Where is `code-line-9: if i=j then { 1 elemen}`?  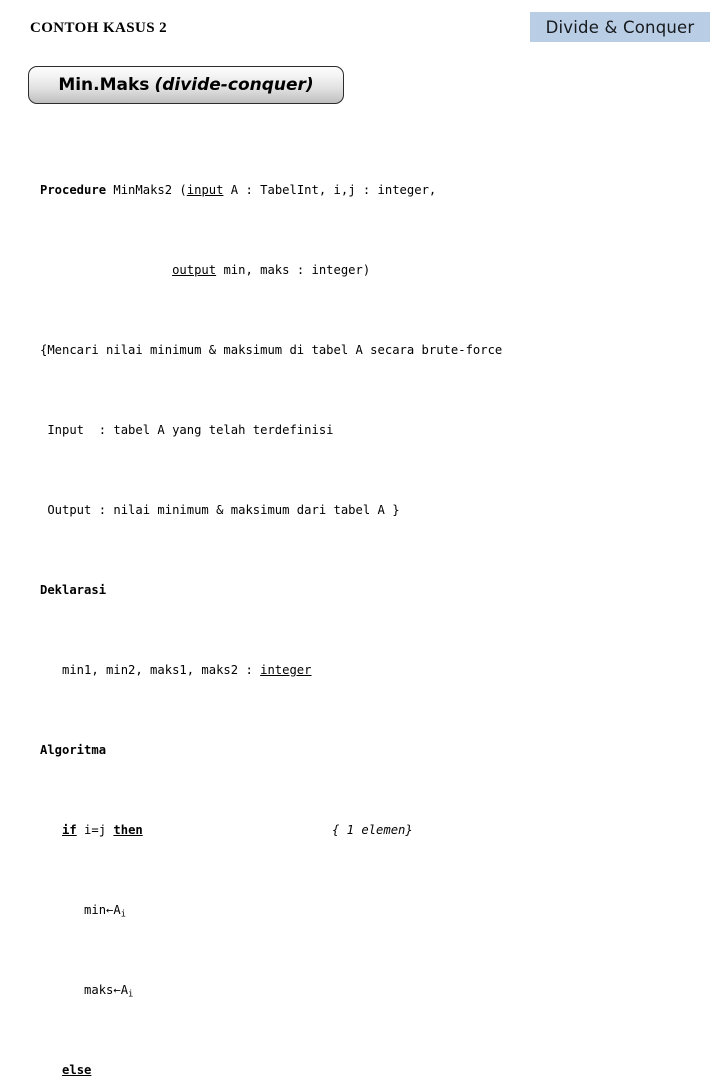 code-line-9: if i=j then { 1 elemen} is located at coordinates (370, 830).